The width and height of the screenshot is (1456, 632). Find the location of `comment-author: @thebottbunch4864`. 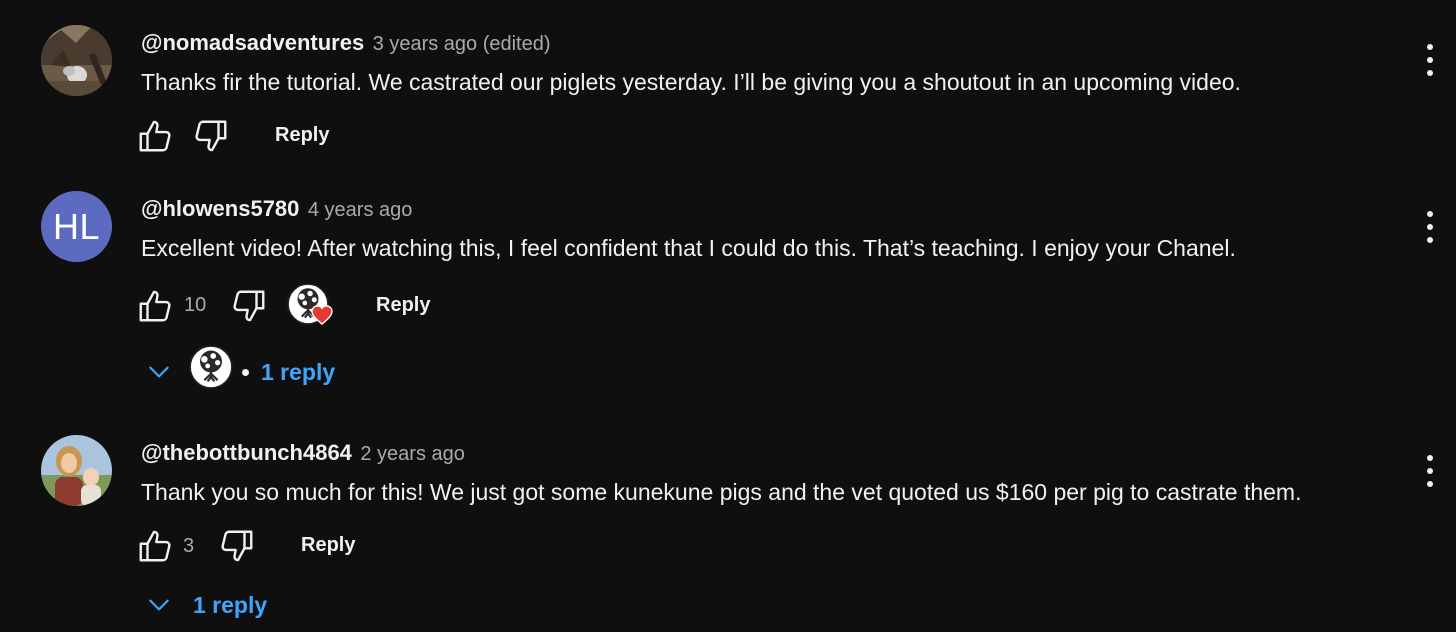

comment-author: @thebottbunch4864 is located at coordinates (246, 452).